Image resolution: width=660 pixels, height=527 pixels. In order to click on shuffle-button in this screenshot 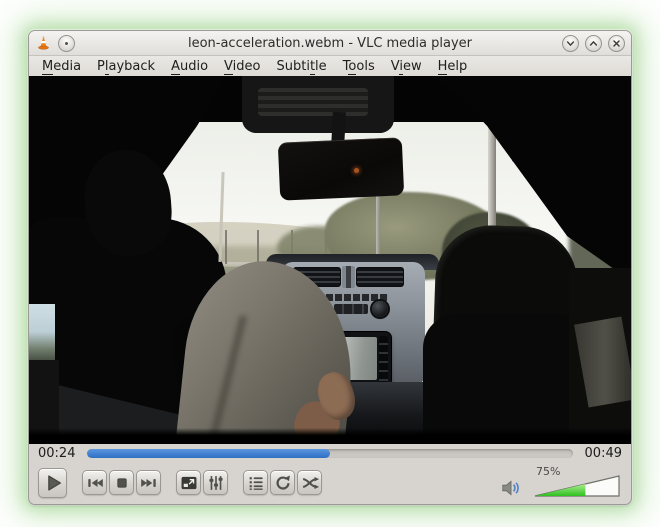, I will do `click(309, 482)`.